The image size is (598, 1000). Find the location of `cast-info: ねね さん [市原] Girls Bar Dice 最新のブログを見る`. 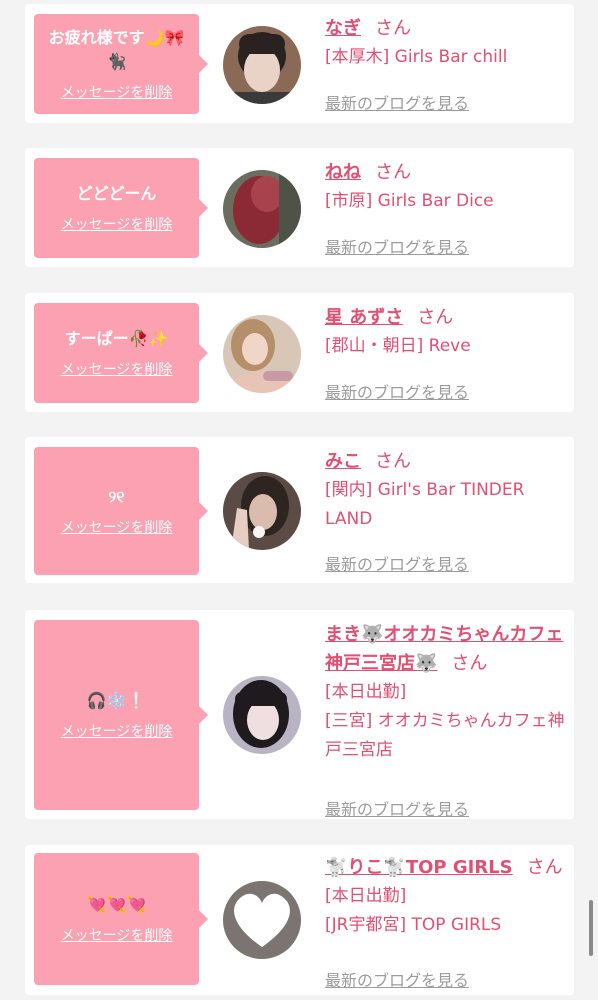

cast-info: ねね さん [市原] Girls Bar Dice 最新のブログを見る is located at coordinates (445, 207).